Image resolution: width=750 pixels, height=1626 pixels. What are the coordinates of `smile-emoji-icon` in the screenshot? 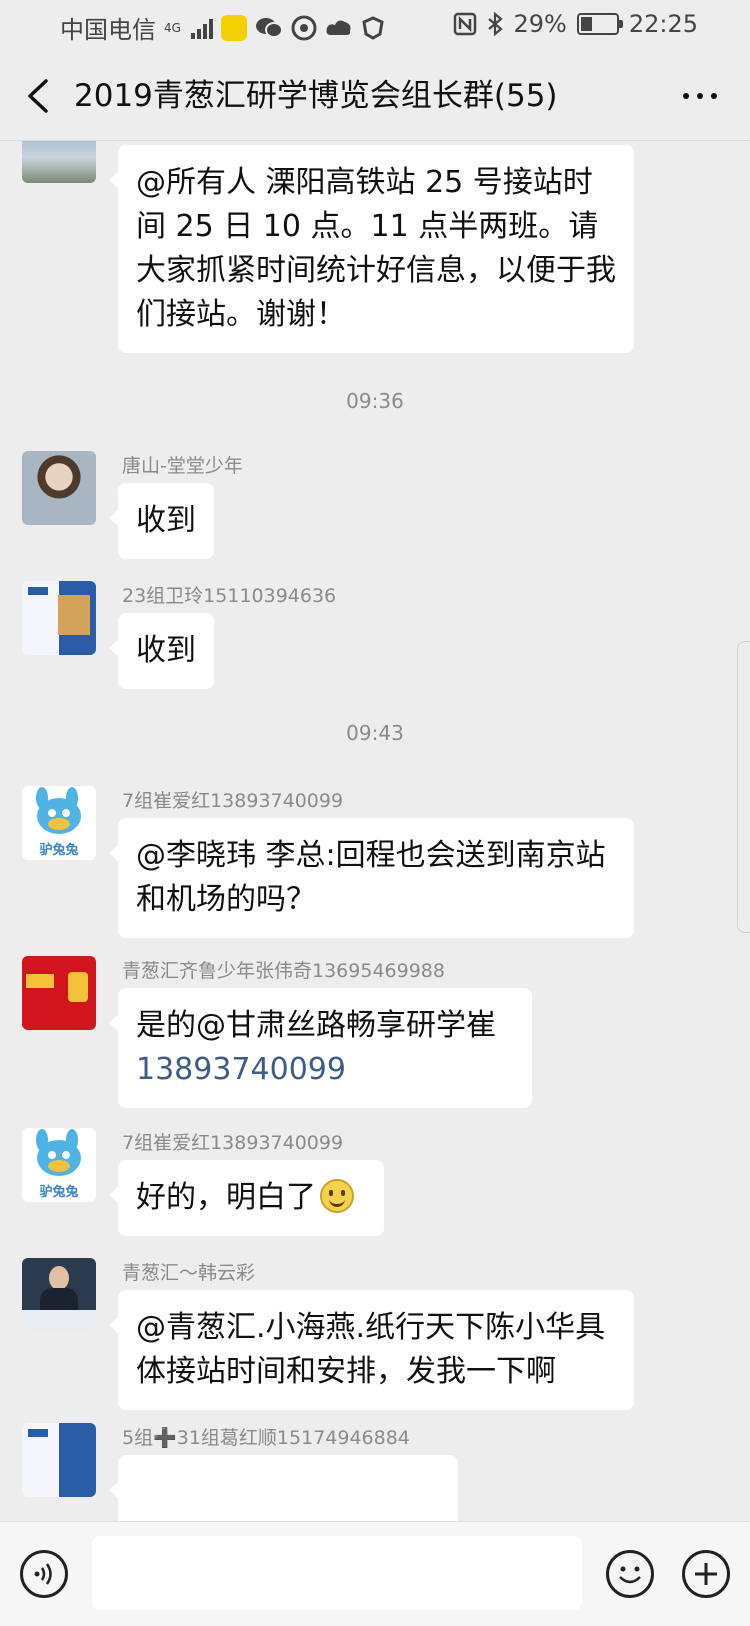 It's located at (337, 1196).